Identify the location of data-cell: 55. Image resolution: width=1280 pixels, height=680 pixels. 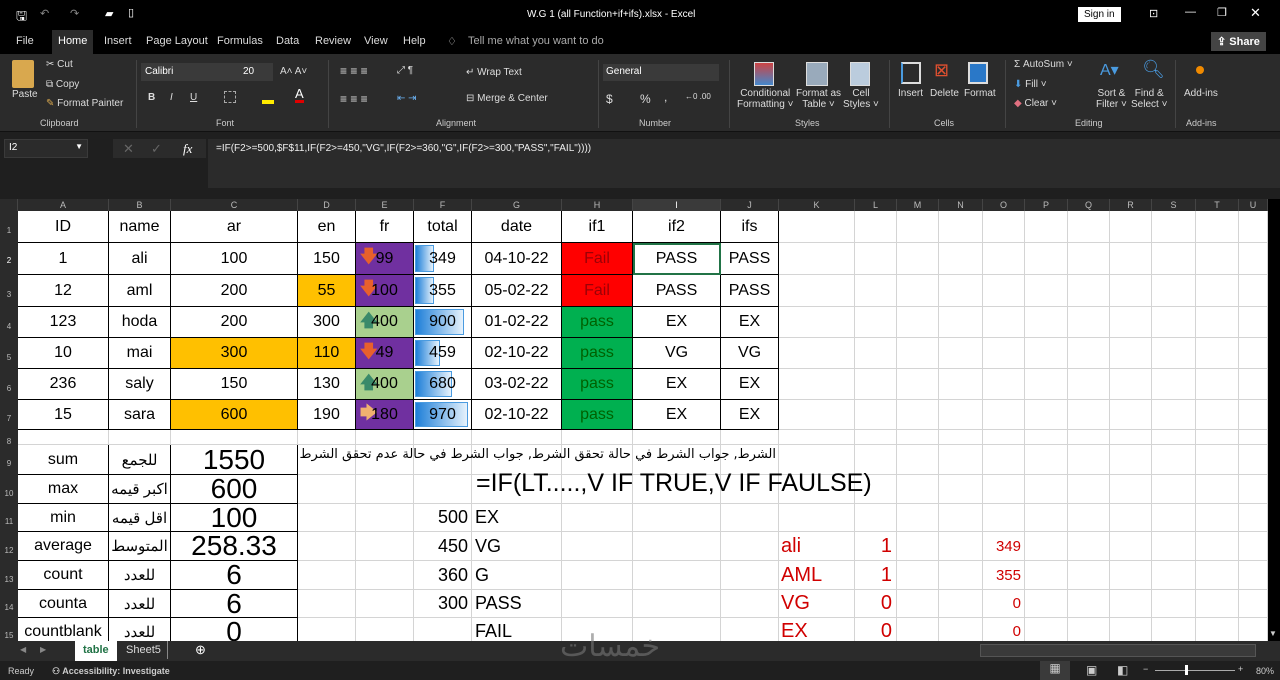
(327, 291).